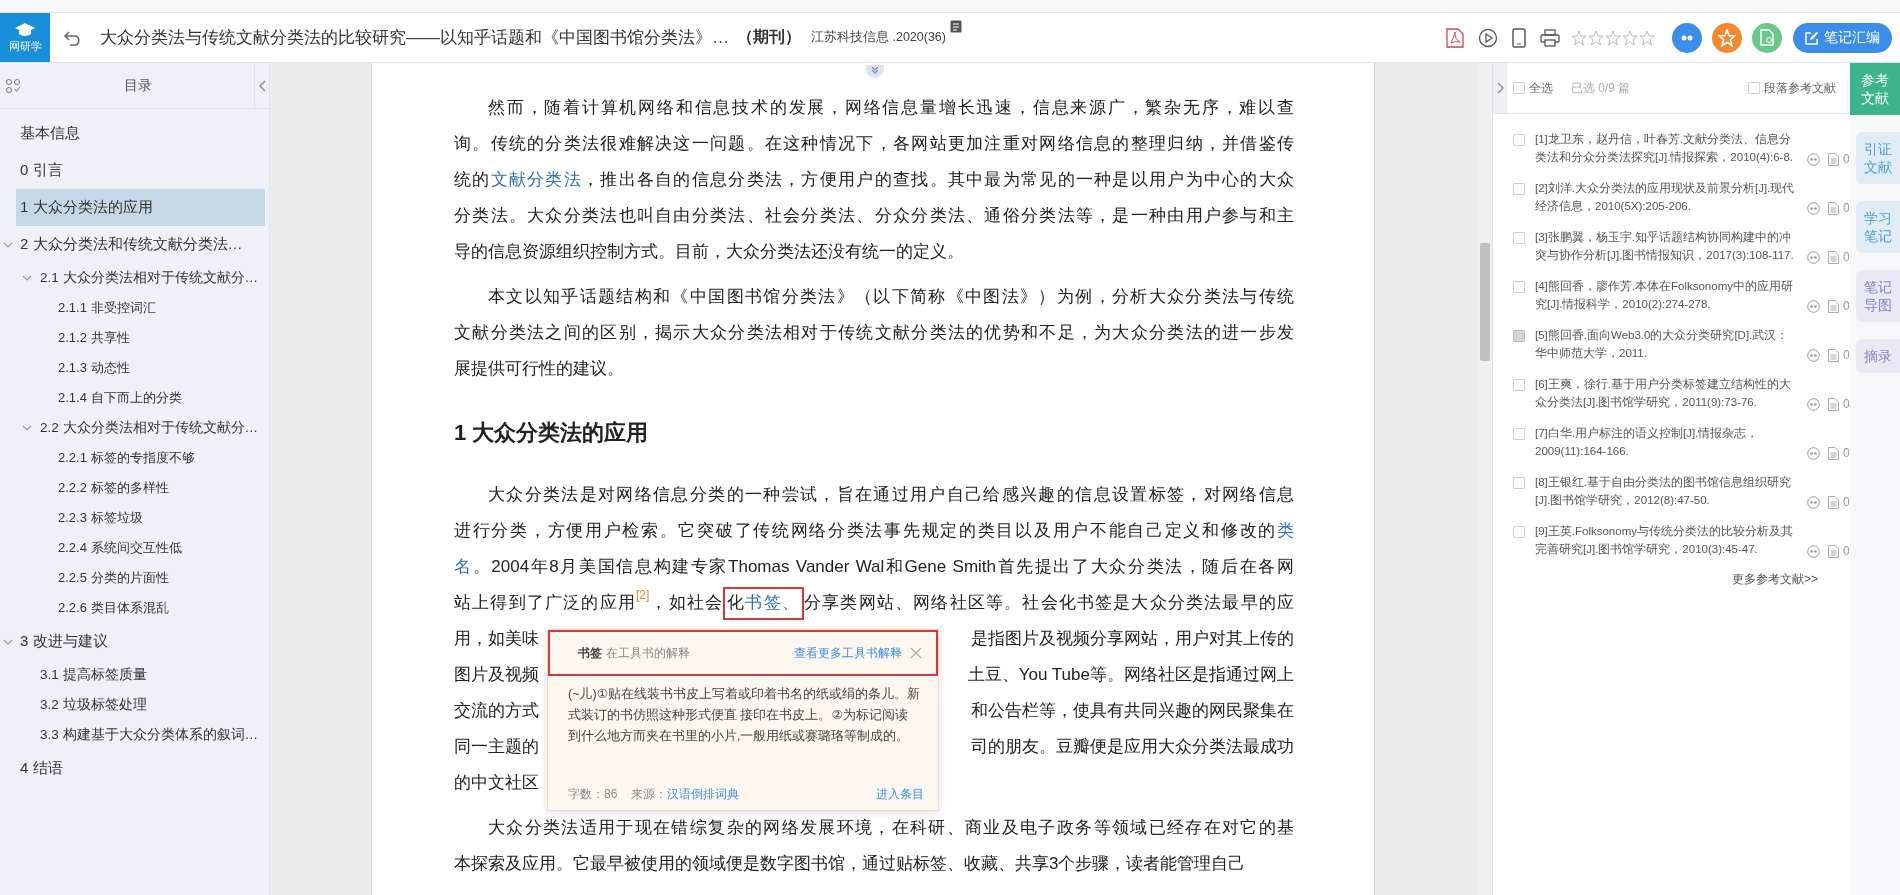 This screenshot has width=1900, height=895. What do you see at coordinates (13, 85) in the screenshot?
I see `grid-icon` at bounding box center [13, 85].